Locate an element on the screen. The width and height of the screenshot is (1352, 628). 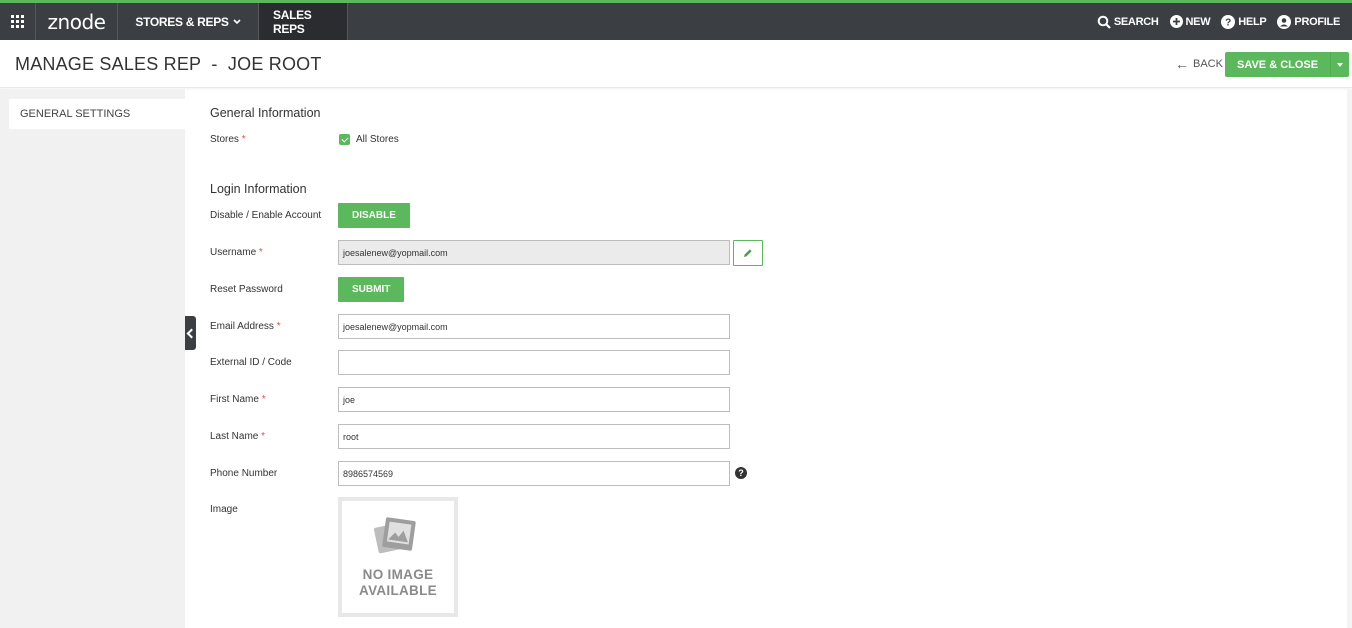
stores-reps-label: STORES & REPS is located at coordinates (182, 21).